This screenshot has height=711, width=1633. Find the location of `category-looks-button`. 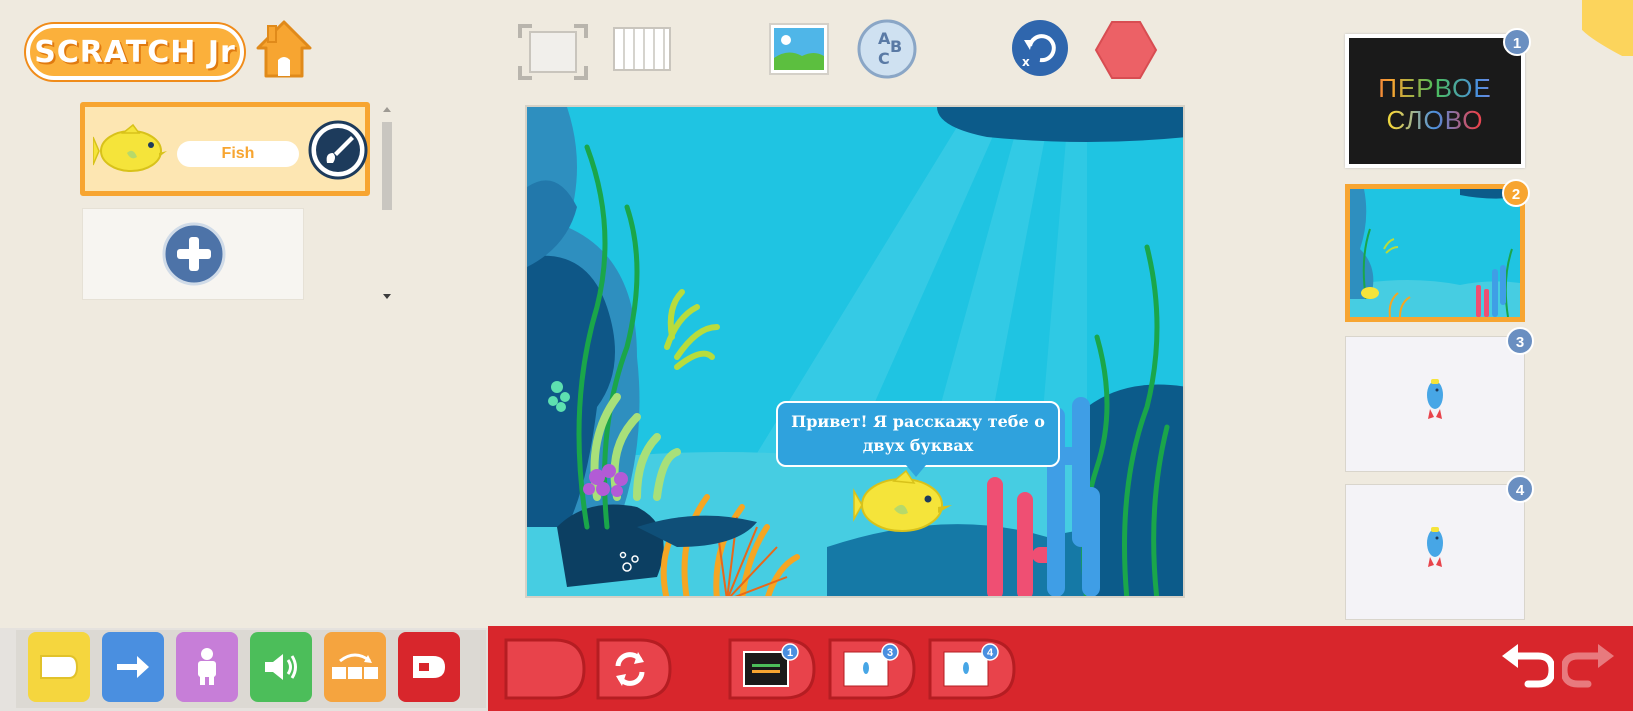

category-looks-button is located at coordinates (207, 667).